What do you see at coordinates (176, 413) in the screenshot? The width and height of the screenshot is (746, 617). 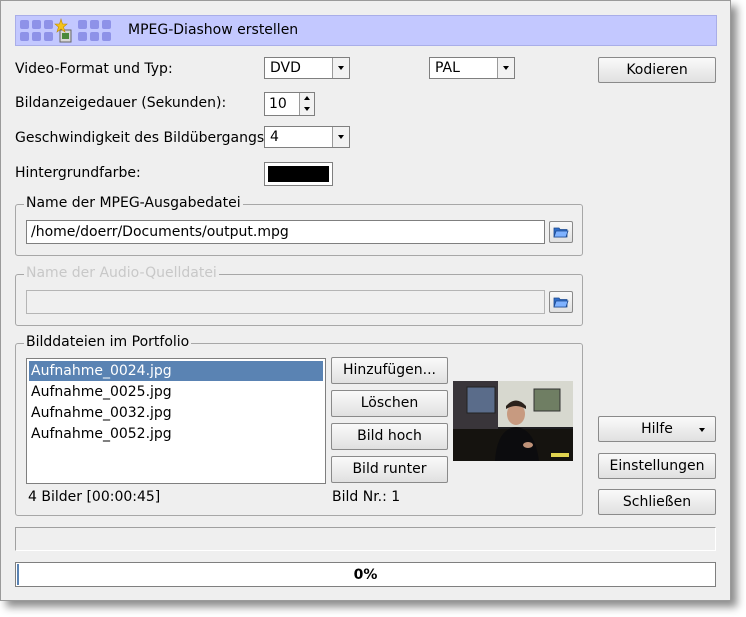 I see `list-item: Aufnahme_0032.jpg` at bounding box center [176, 413].